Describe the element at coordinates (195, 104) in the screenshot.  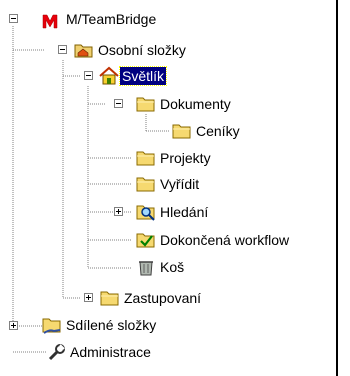
I see `tree-item-dokumenty: Dokumenty` at that location.